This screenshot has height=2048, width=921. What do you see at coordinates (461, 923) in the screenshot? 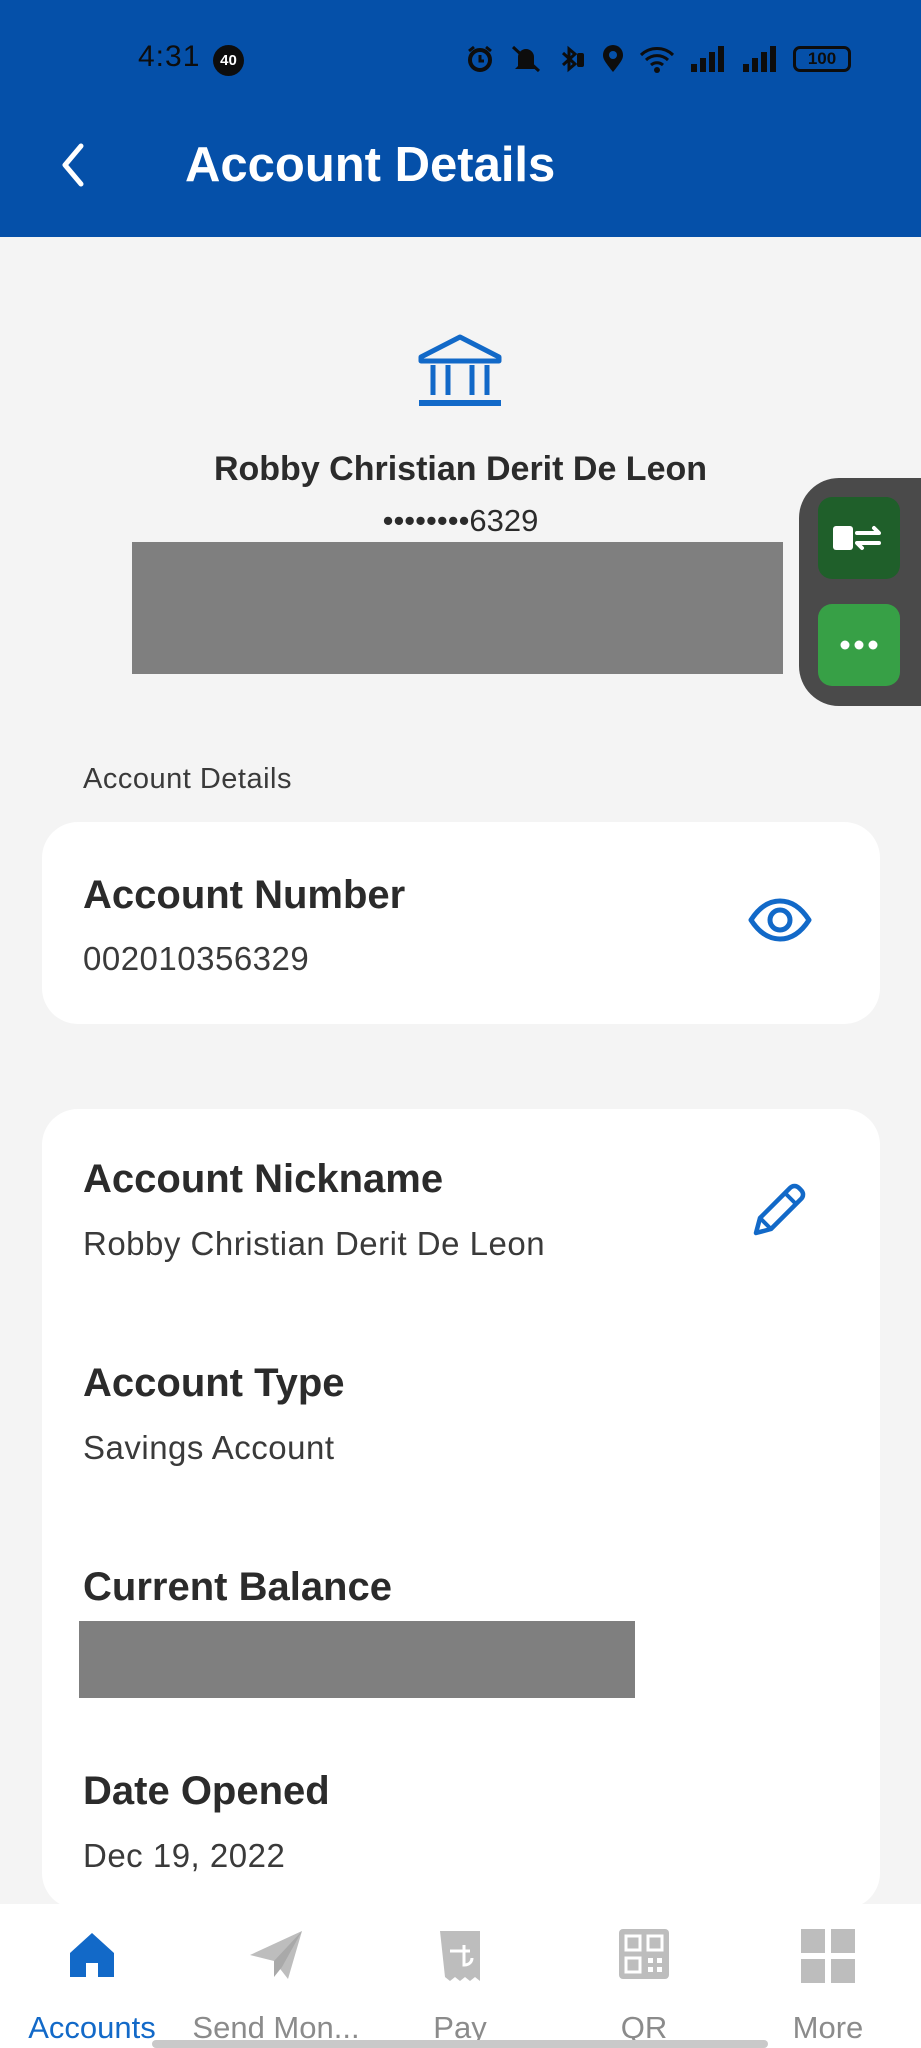
I see `account-number-card: Account Number 002010356329` at bounding box center [461, 923].